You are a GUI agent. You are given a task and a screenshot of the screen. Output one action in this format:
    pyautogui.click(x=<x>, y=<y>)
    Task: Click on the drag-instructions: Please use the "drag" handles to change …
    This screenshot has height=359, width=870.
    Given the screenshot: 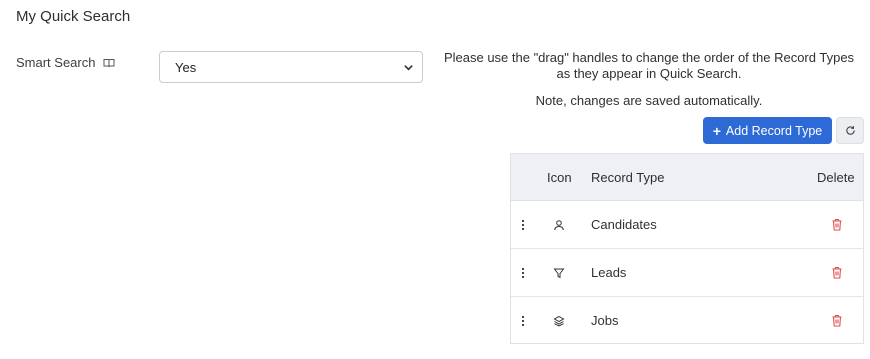 What is the action you would take?
    pyautogui.click(x=649, y=65)
    